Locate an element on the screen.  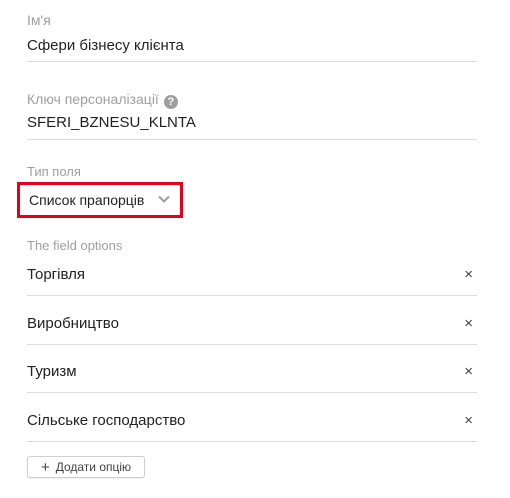
option-row: Туризм × is located at coordinates (252, 378).